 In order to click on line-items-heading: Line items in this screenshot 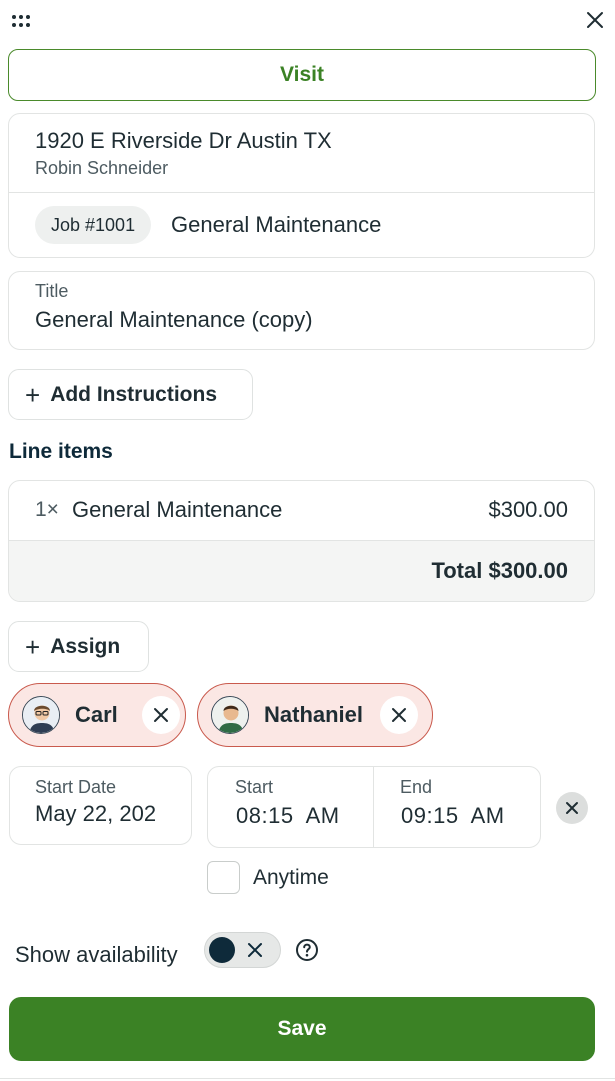, I will do `click(61, 451)`.